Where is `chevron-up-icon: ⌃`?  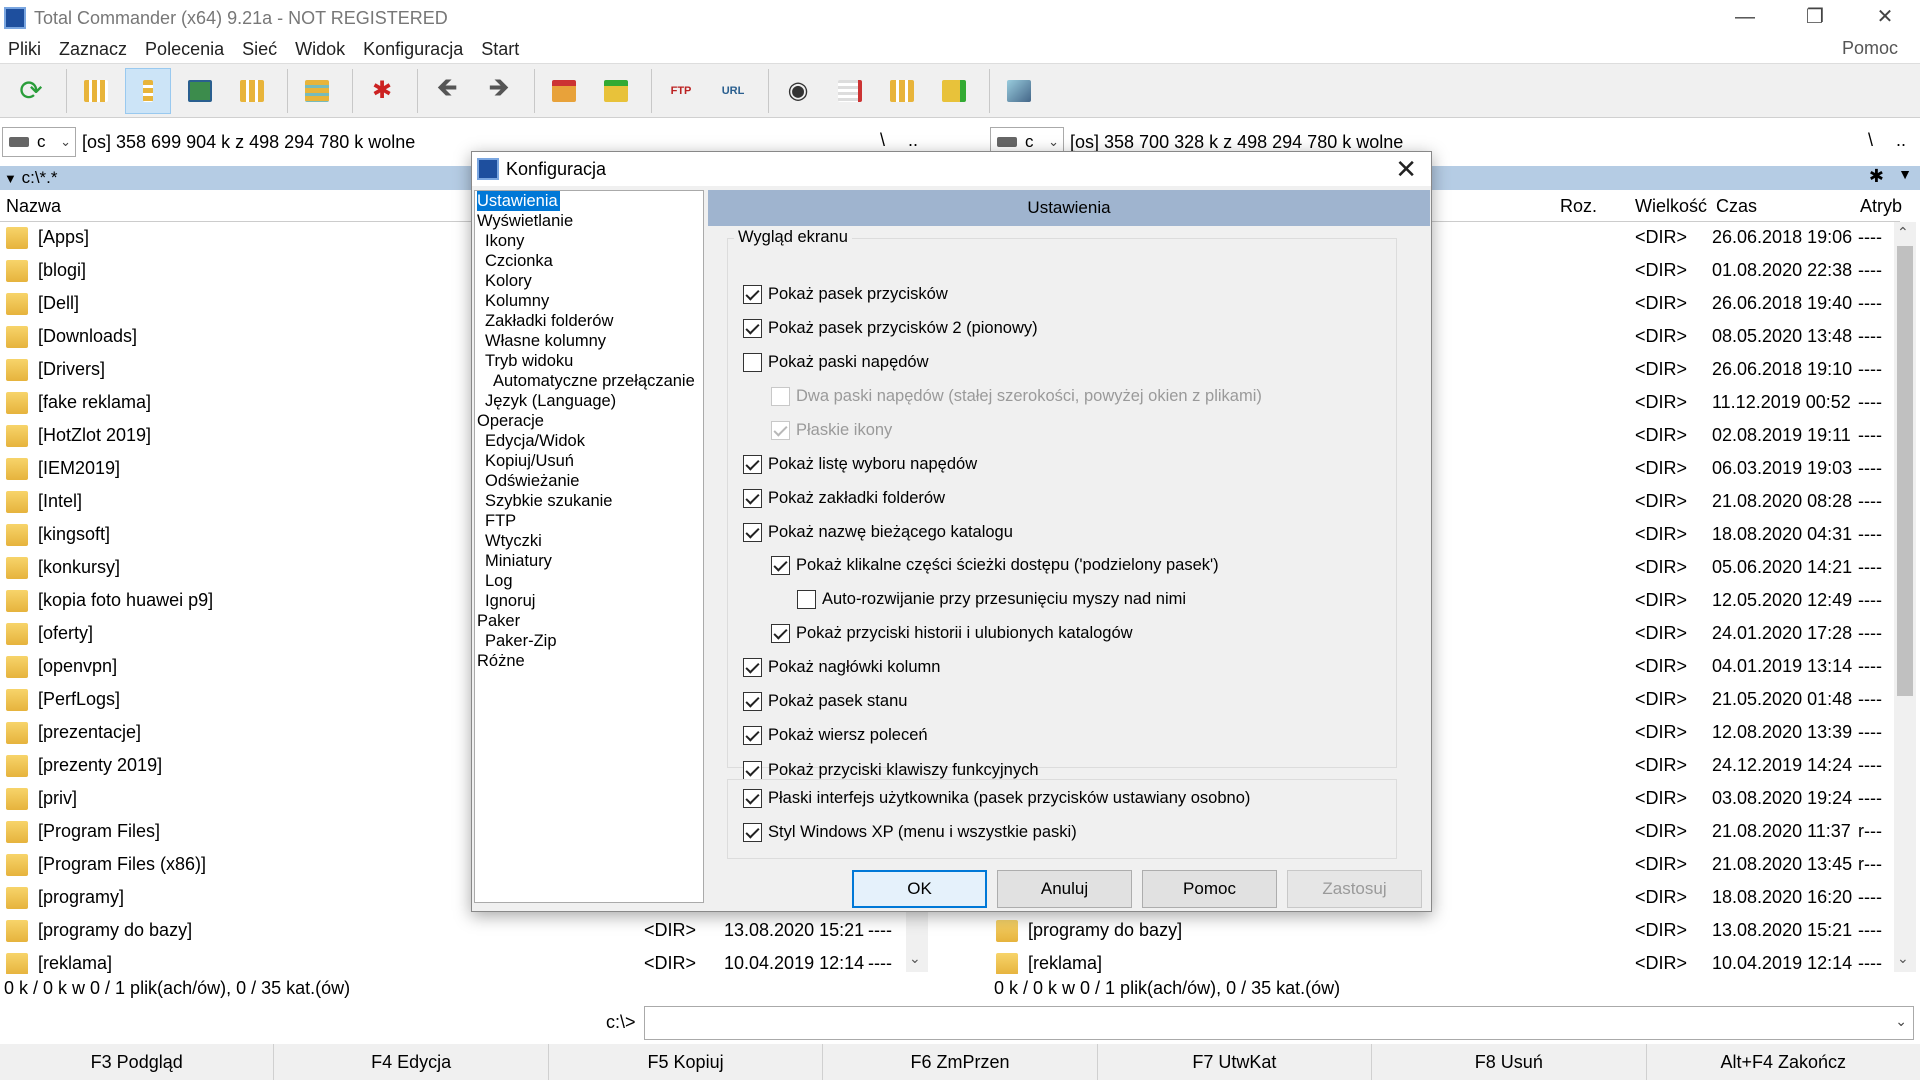 chevron-up-icon: ⌃ is located at coordinates (1903, 232).